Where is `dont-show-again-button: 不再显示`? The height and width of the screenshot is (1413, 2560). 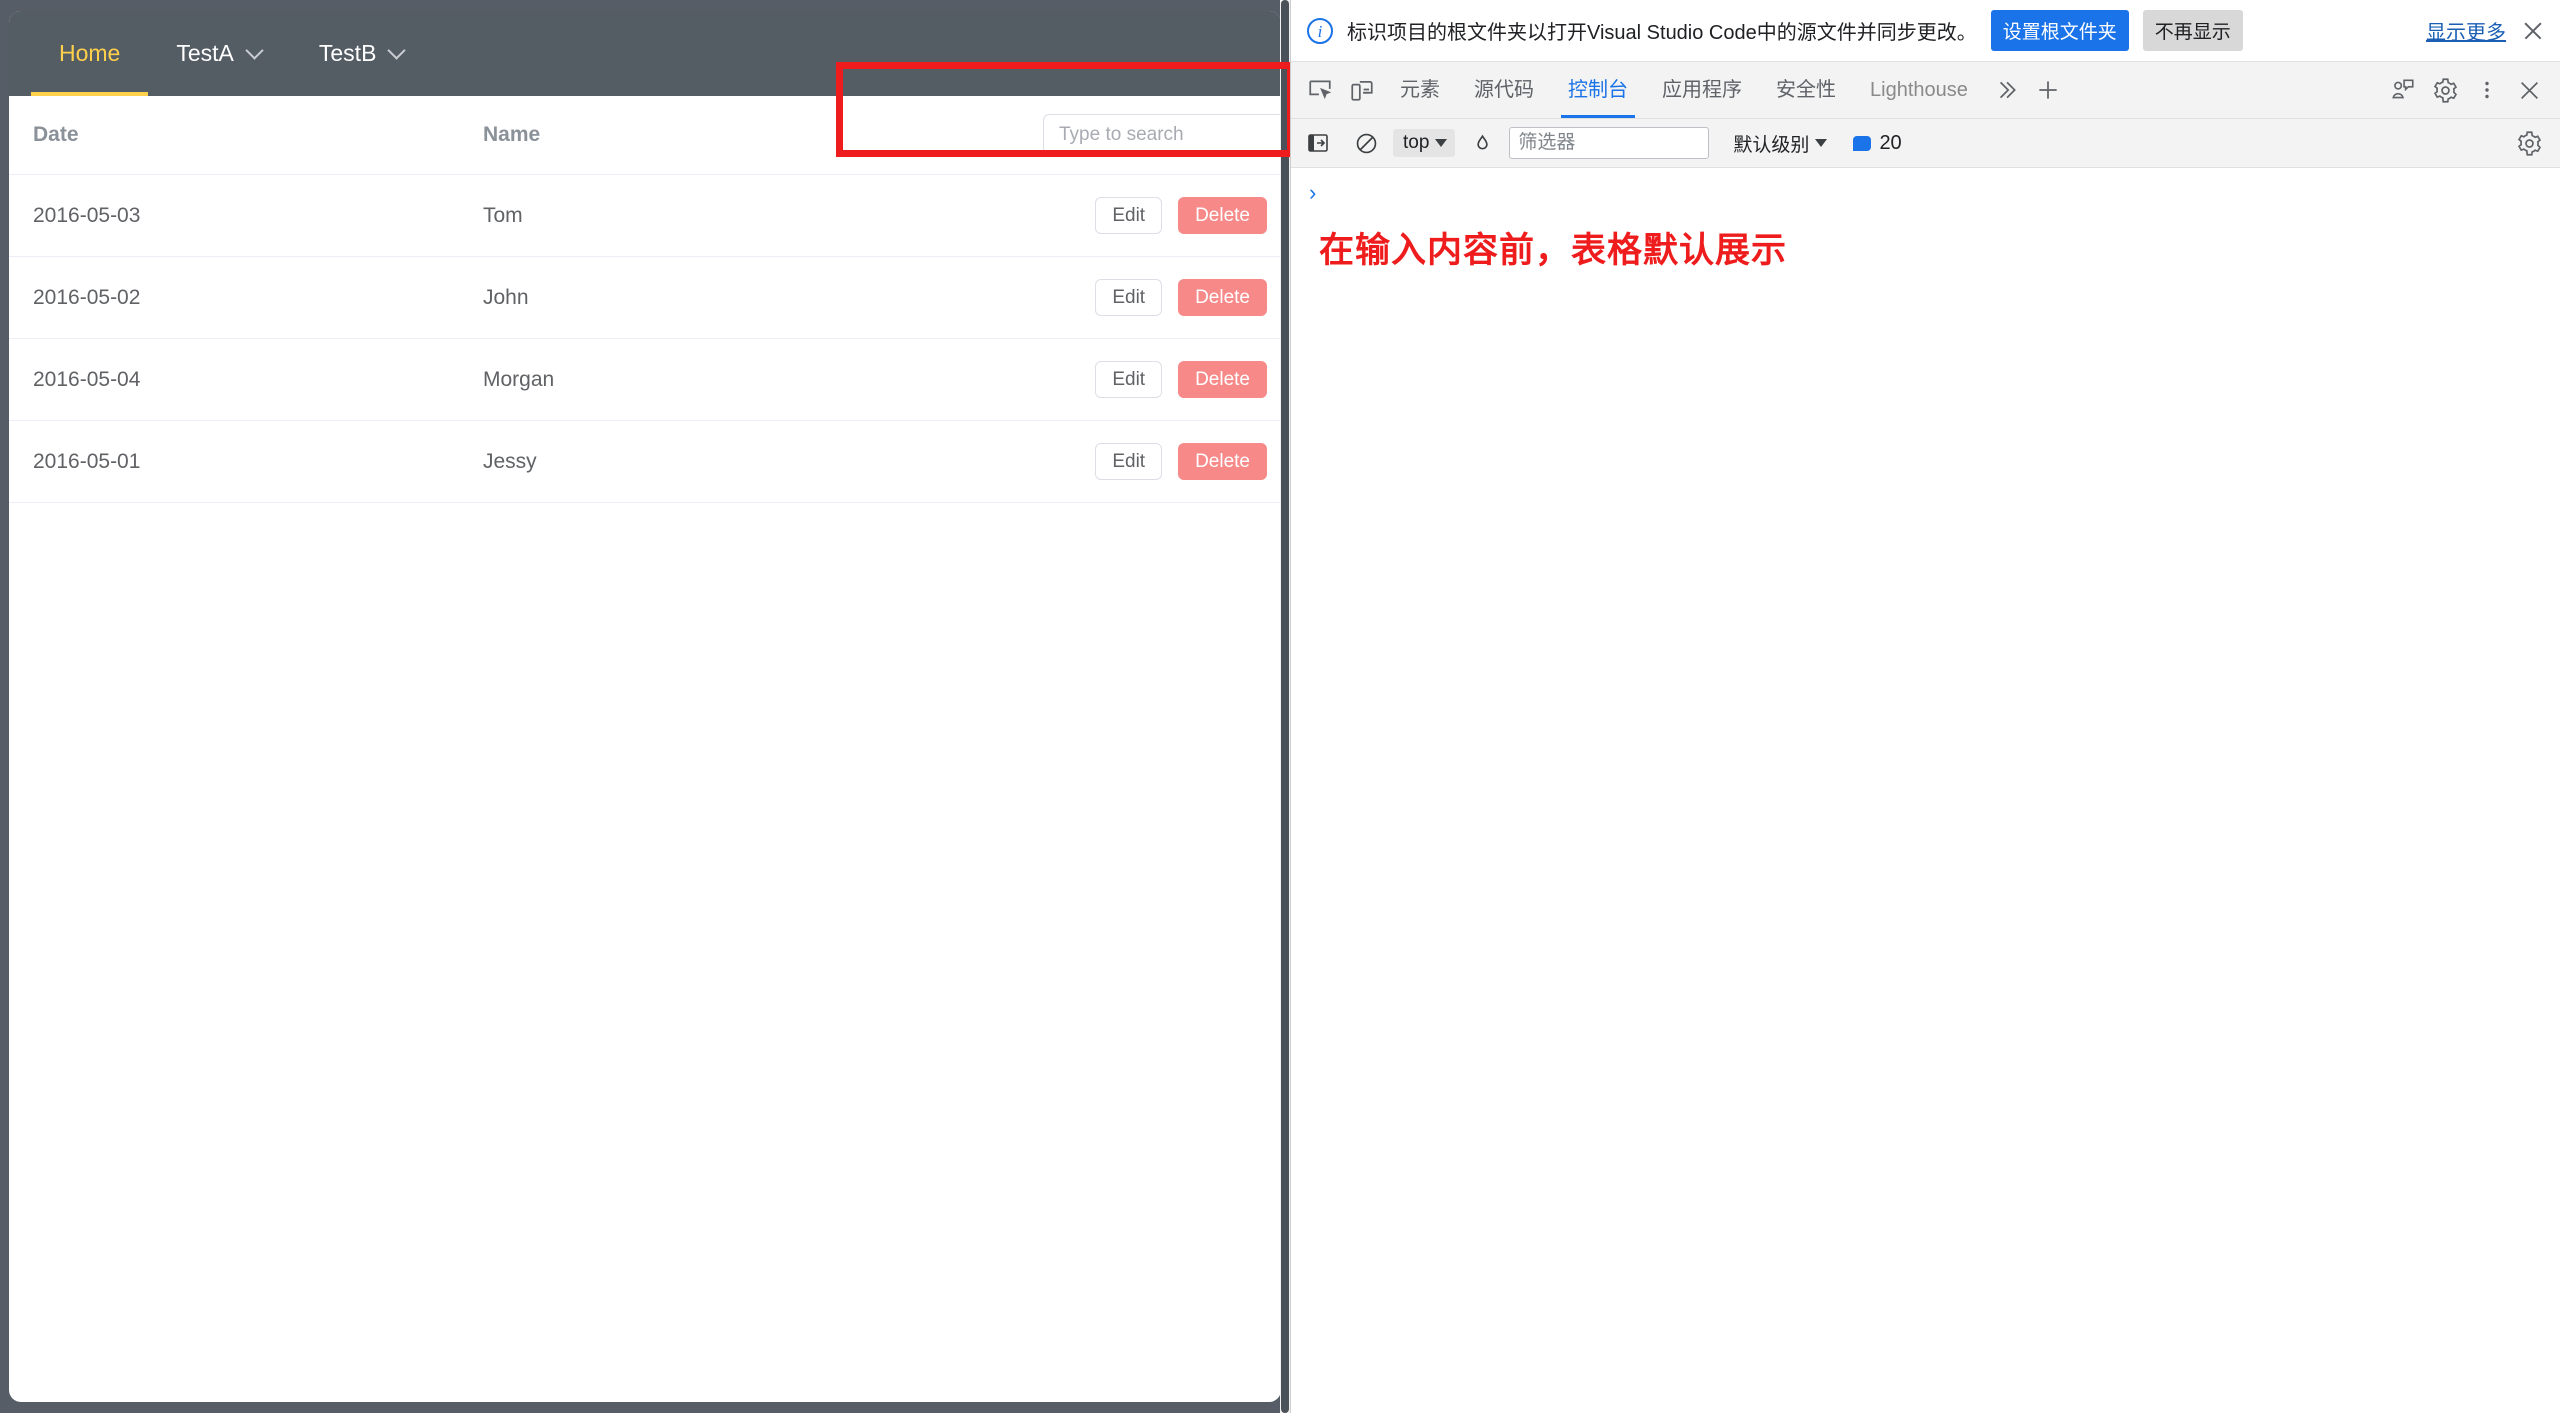 dont-show-again-button: 不再显示 is located at coordinates (2192, 30).